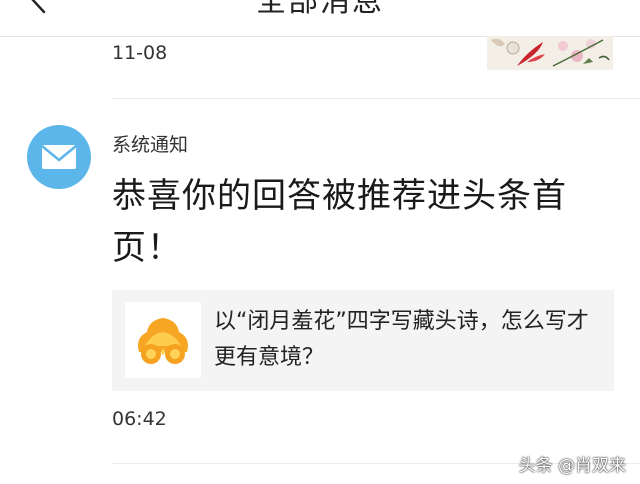 The width and height of the screenshot is (640, 484). Describe the element at coordinates (320, 9) in the screenshot. I see `page-title: 全部消息` at that location.